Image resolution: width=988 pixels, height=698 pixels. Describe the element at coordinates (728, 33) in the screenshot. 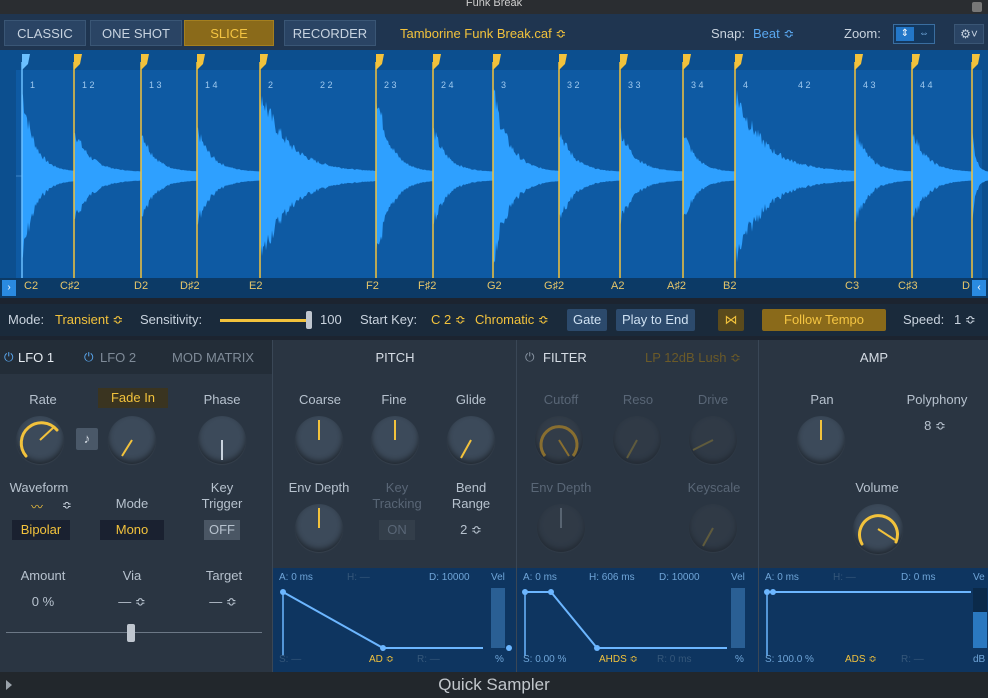

I see `snap-label: Snap:` at that location.